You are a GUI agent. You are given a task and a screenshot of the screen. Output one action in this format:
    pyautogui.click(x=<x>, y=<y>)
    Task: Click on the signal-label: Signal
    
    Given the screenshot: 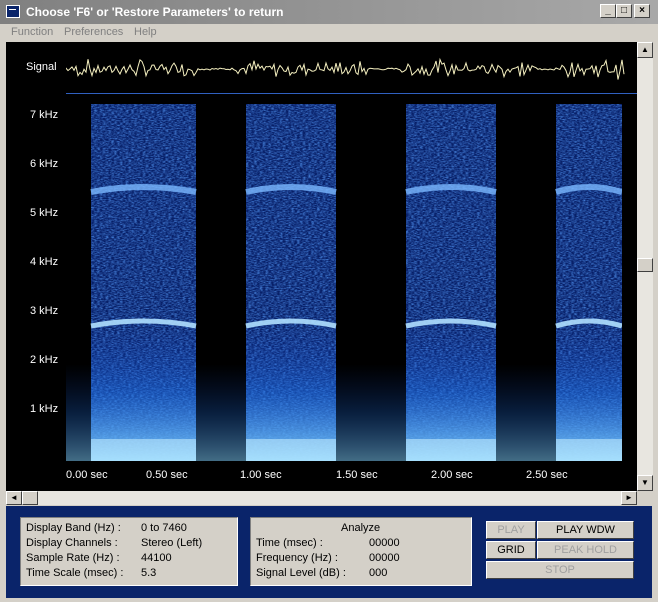 What is the action you would take?
    pyautogui.click(x=41, y=67)
    